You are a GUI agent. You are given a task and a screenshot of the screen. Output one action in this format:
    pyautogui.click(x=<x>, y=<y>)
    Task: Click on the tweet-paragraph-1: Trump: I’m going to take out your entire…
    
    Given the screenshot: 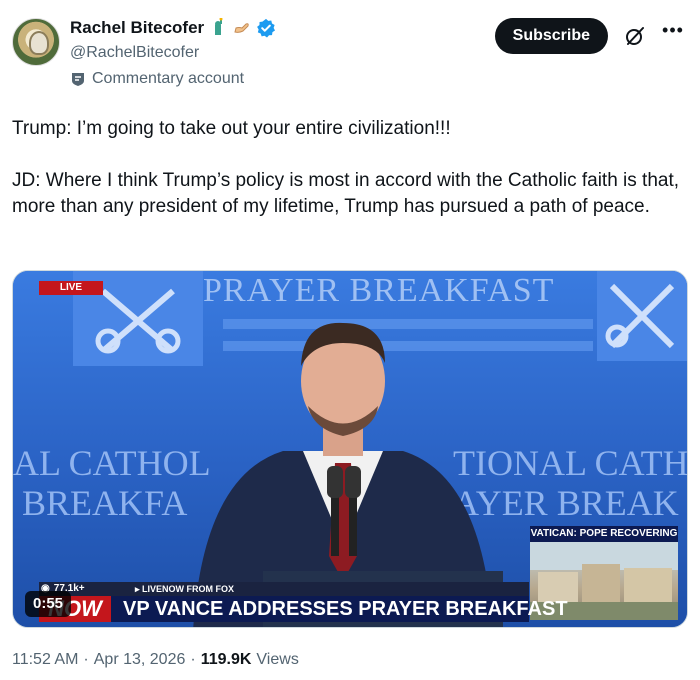 What is the action you would take?
    pyautogui.click(x=231, y=128)
    